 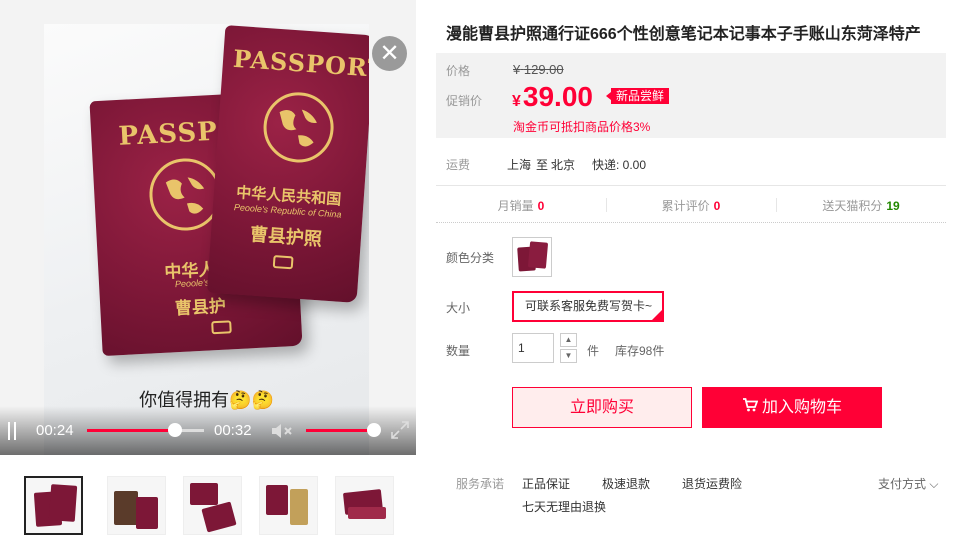 I want to click on fullscreen-icon, so click(x=400, y=430).